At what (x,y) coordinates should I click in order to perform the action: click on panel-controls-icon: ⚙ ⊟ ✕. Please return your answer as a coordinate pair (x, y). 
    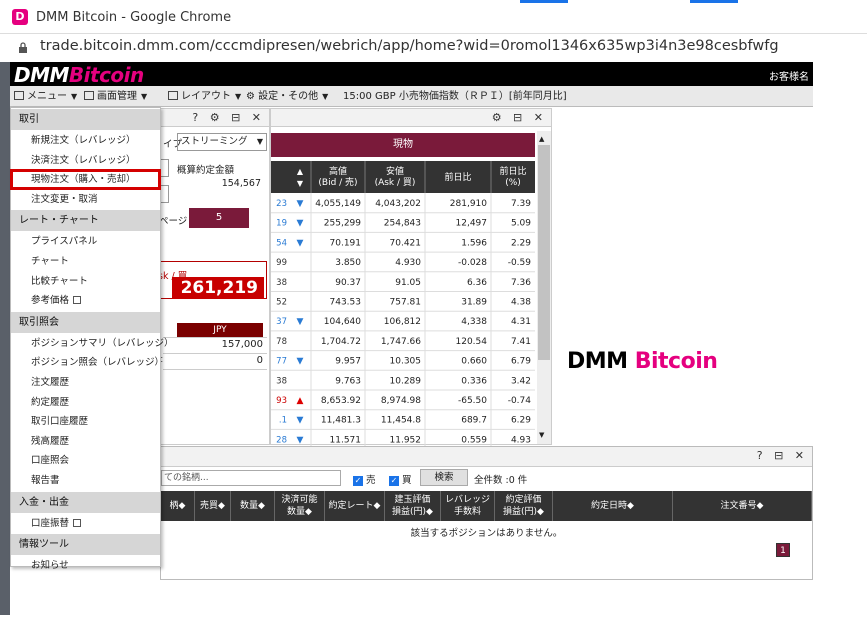
    Looking at the image, I should click on (519, 117).